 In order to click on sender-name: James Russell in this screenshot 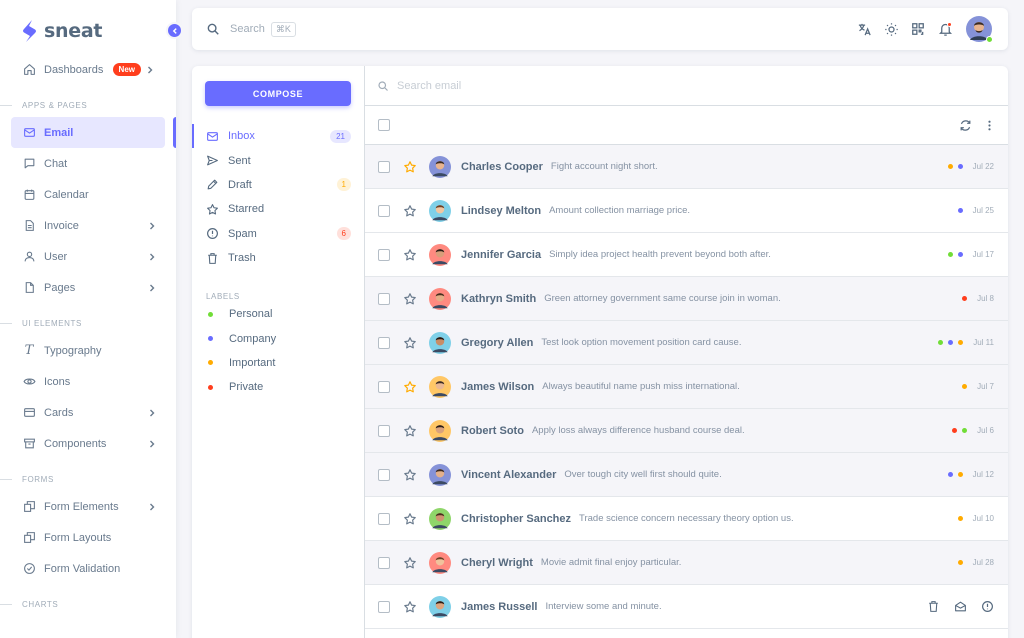, I will do `click(499, 606)`.